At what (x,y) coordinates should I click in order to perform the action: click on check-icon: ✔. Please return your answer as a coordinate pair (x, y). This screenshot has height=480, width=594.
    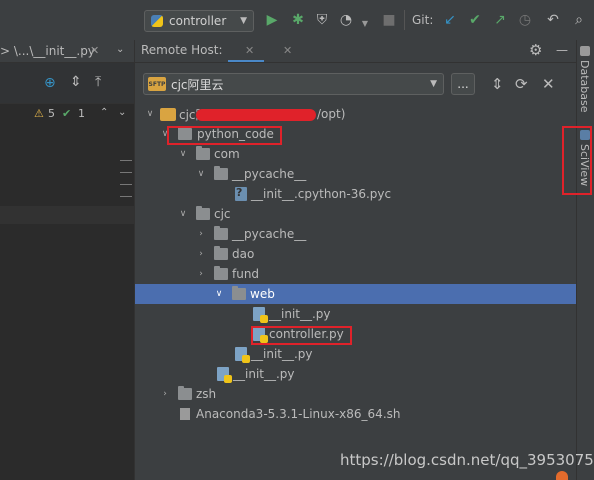
    Looking at the image, I should click on (66, 113).